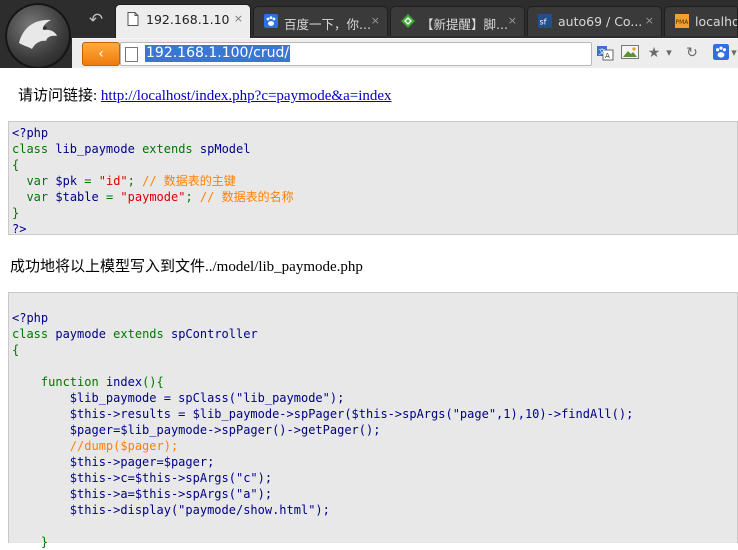  I want to click on address-input: 192.168.1.100/crud/, so click(218, 53).